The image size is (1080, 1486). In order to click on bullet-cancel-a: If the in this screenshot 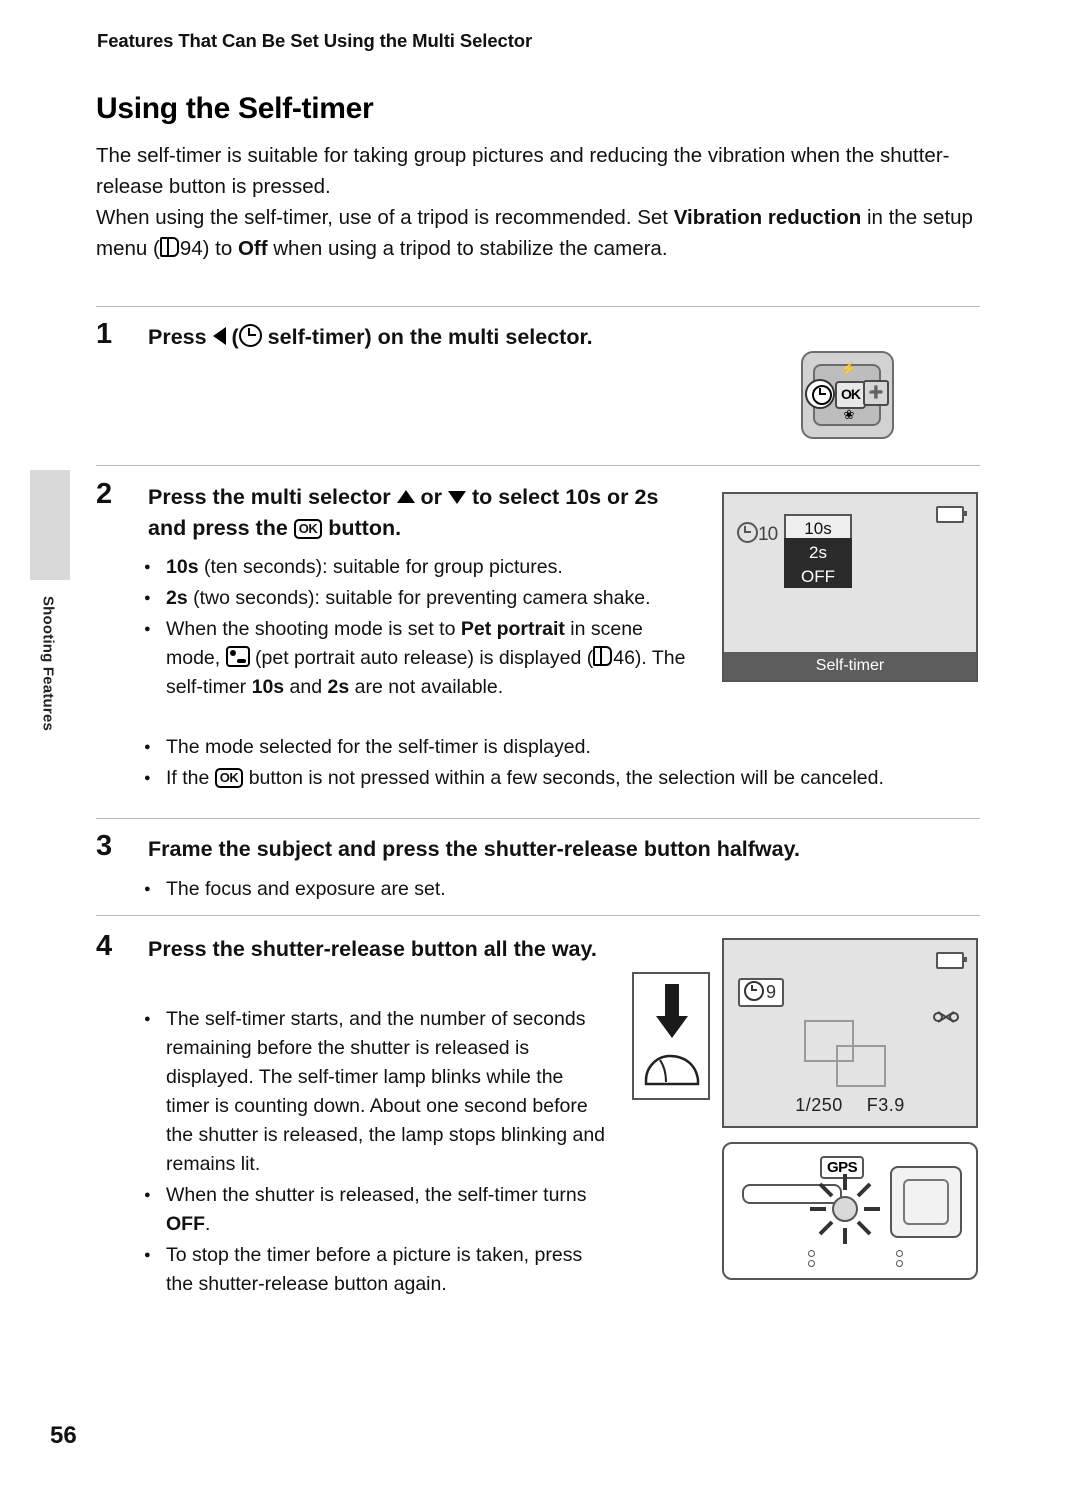, I will do `click(190, 778)`.